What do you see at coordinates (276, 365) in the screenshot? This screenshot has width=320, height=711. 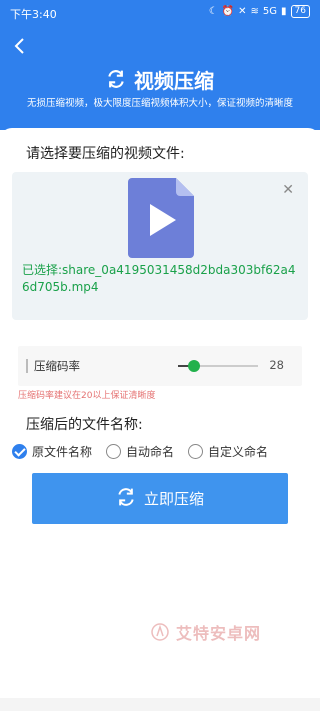 I see `bitrate-value: 28` at bounding box center [276, 365].